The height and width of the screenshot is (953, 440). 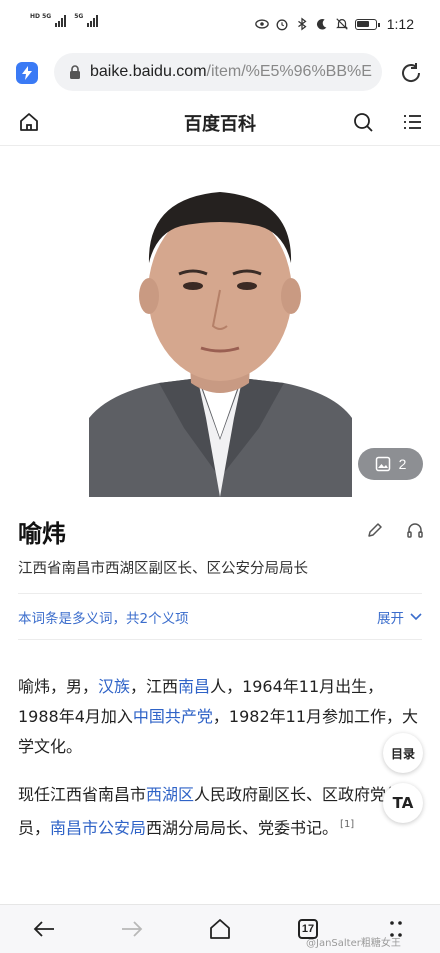 What do you see at coordinates (302, 24) in the screenshot?
I see `bluetooth-icon` at bounding box center [302, 24].